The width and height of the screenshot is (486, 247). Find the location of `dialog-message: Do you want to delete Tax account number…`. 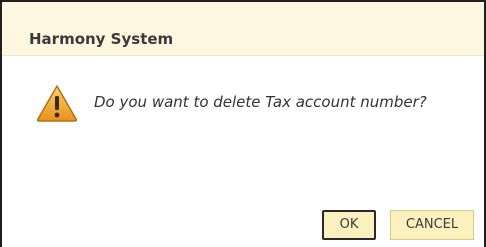

dialog-message: Do you want to delete Tax account number… is located at coordinates (260, 102).